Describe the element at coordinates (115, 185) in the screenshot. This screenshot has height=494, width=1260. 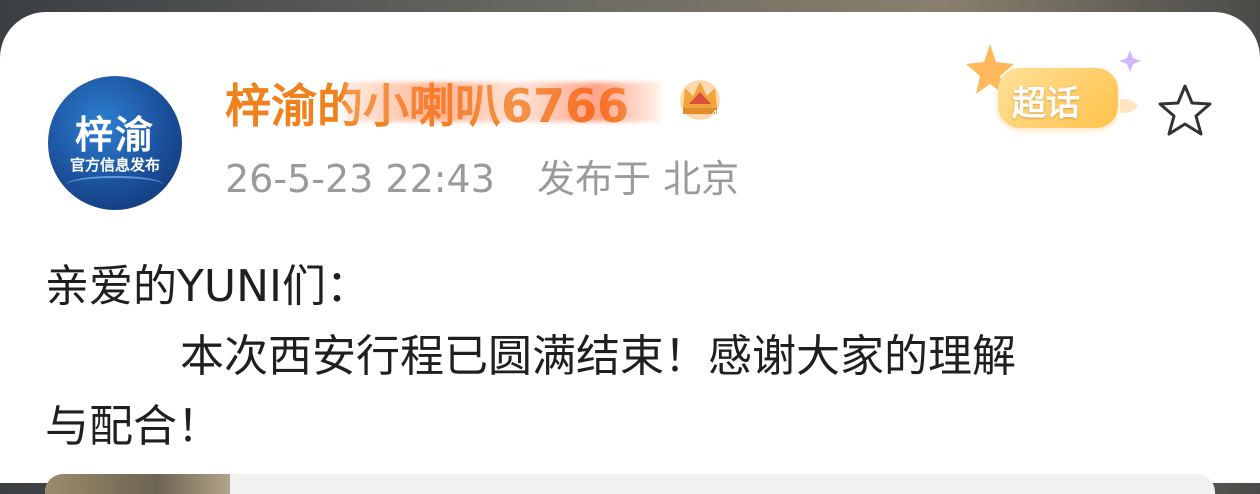
I see `avatar-ring-decoration` at that location.